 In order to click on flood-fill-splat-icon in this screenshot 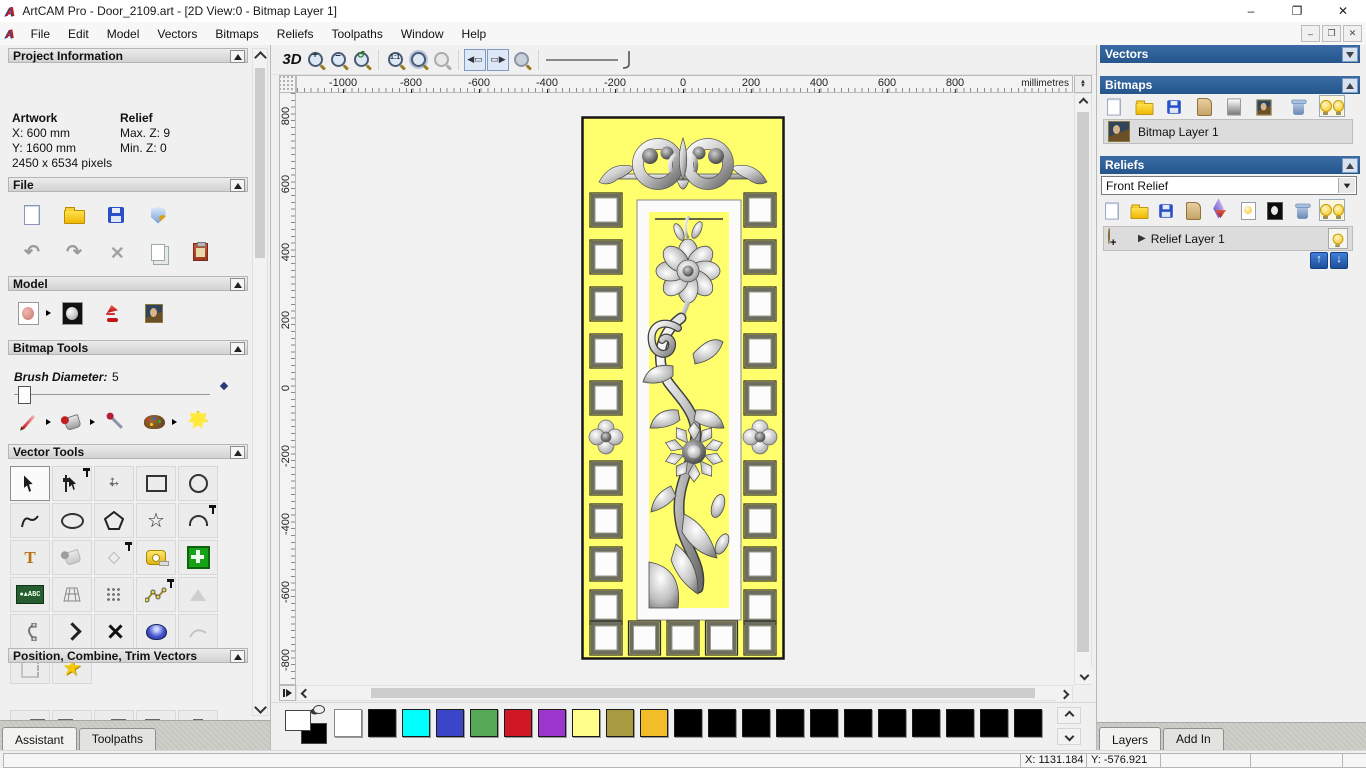, I will do `click(198, 420)`.